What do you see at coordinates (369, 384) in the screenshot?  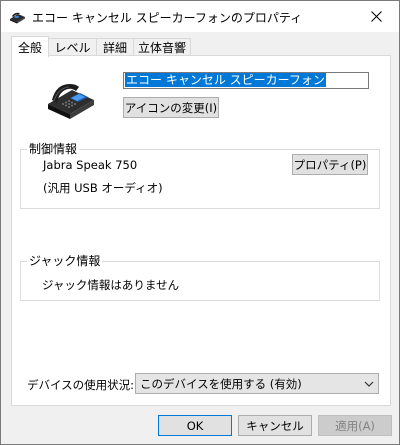 I see `chevron-down-icon` at bounding box center [369, 384].